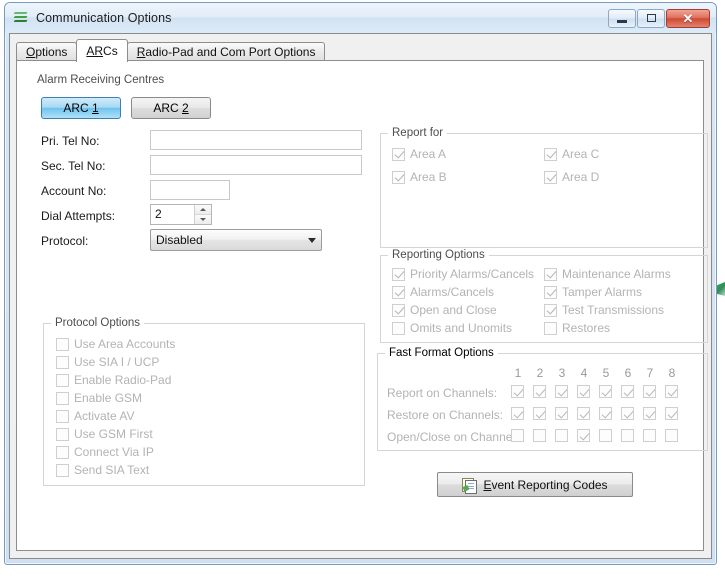 This screenshot has height=586, width=725. What do you see at coordinates (456, 437) in the screenshot?
I see `fast-format-row-label-open-close: Open/Close on Channels:` at bounding box center [456, 437].